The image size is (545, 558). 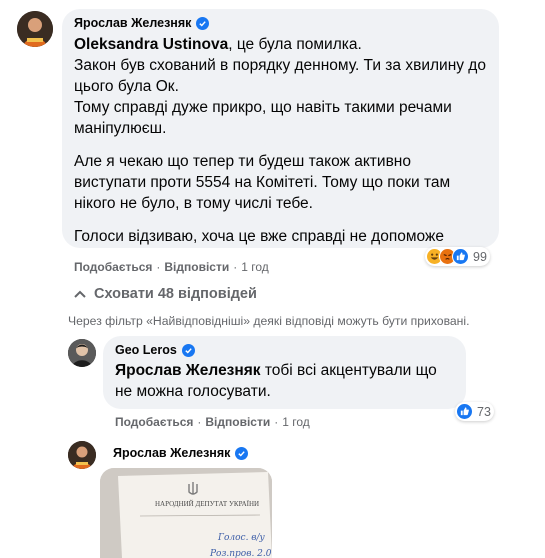 I want to click on comment-text-fragment: , це була помилка., so click(x=295, y=44).